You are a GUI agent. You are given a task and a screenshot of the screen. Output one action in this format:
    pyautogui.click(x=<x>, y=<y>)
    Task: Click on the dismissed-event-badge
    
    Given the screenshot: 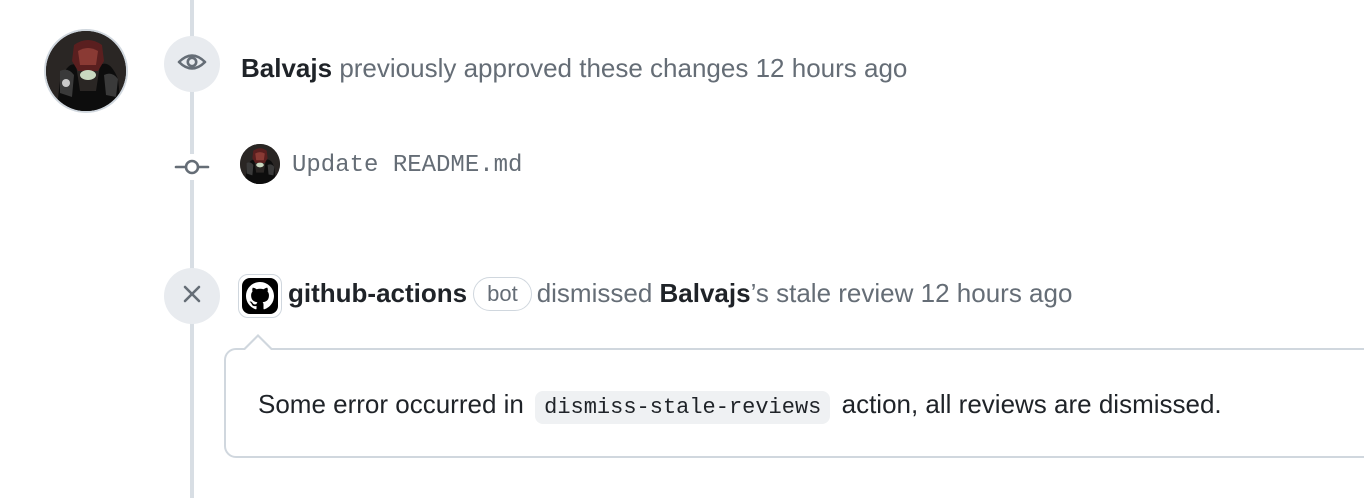 What is the action you would take?
    pyautogui.click(x=192, y=296)
    